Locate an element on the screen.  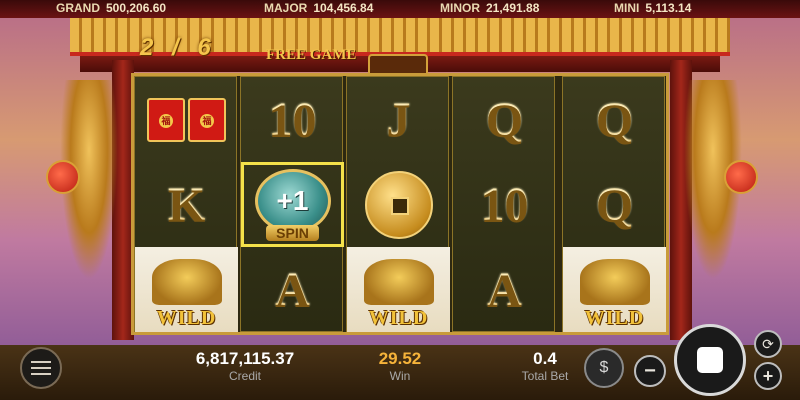
stop-icon is located at coordinates (710, 360).